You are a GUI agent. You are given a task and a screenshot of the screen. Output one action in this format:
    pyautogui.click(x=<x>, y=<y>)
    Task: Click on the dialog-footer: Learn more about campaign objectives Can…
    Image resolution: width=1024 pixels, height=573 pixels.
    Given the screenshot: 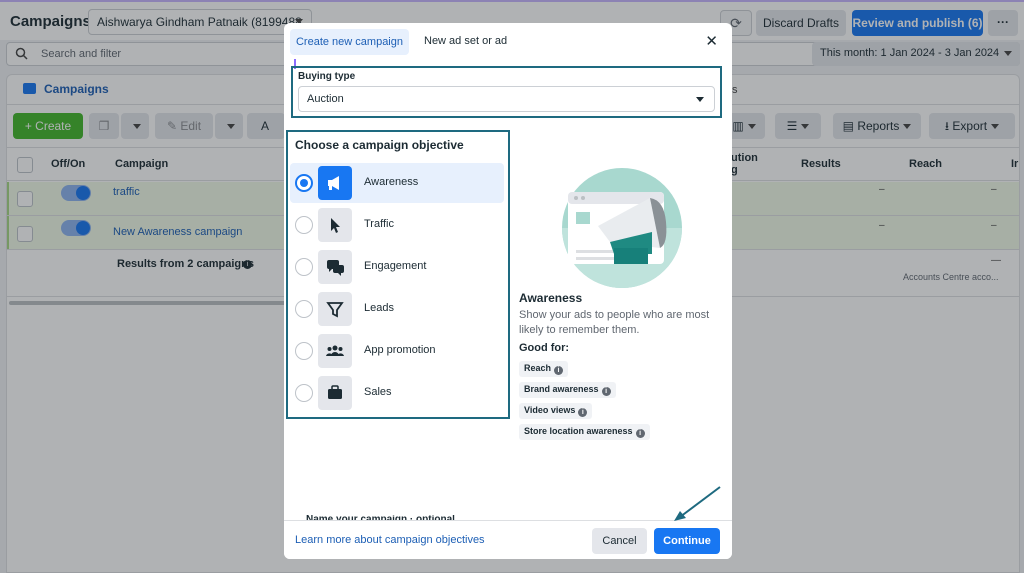 What is the action you would take?
    pyautogui.click(x=508, y=539)
    